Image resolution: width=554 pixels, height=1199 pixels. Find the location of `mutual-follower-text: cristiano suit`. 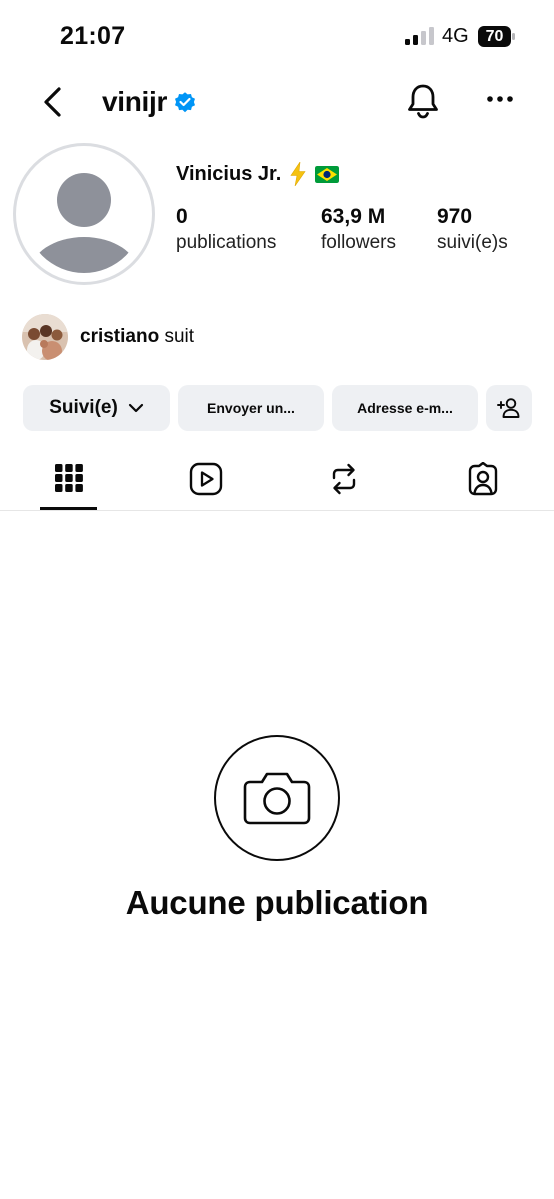

mutual-follower-text: cristiano suit is located at coordinates (137, 337).